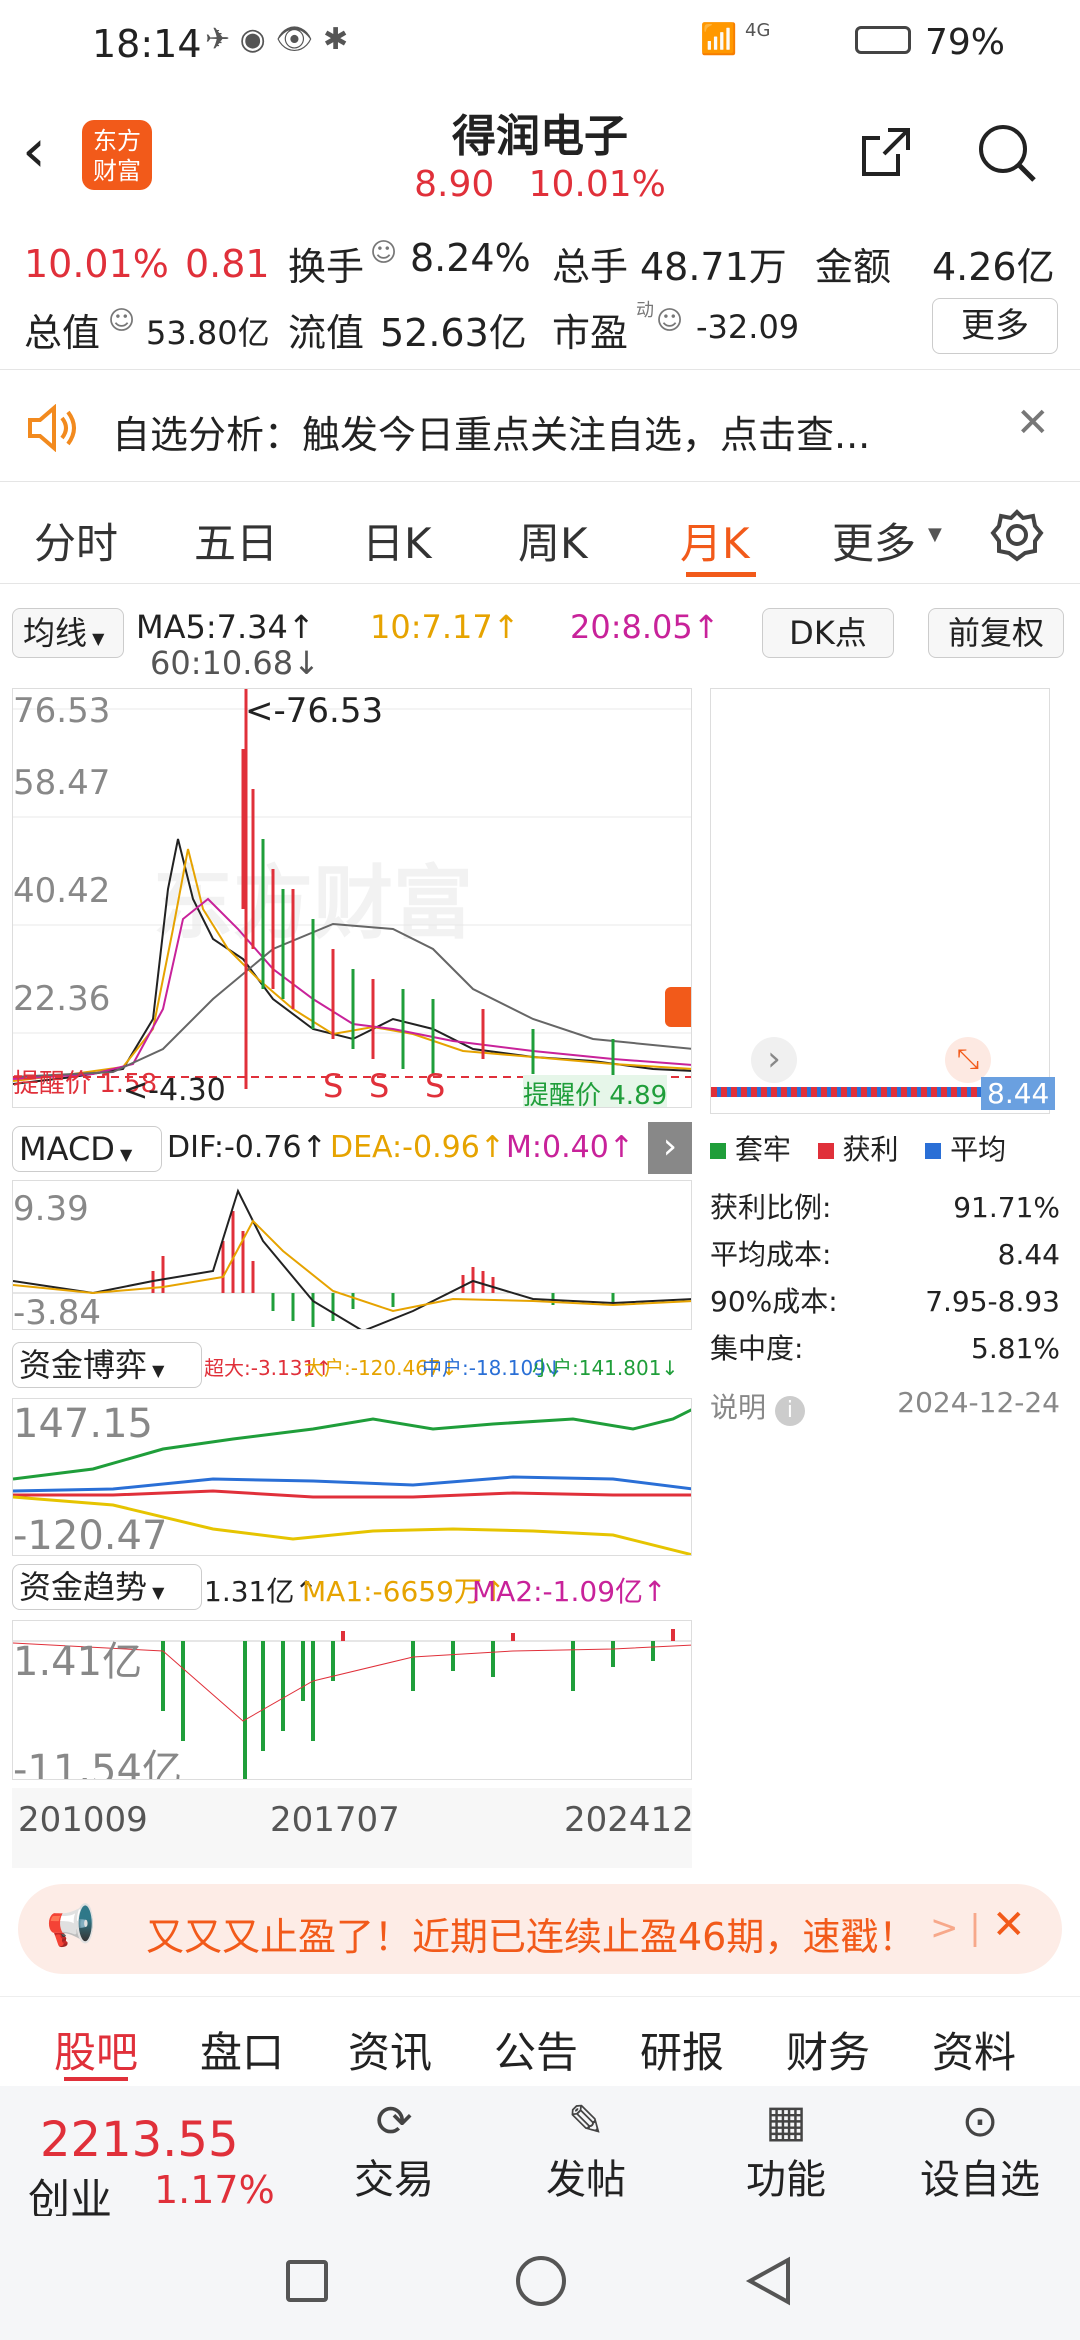  I want to click on tab-guba: 股吧, so click(96, 2049).